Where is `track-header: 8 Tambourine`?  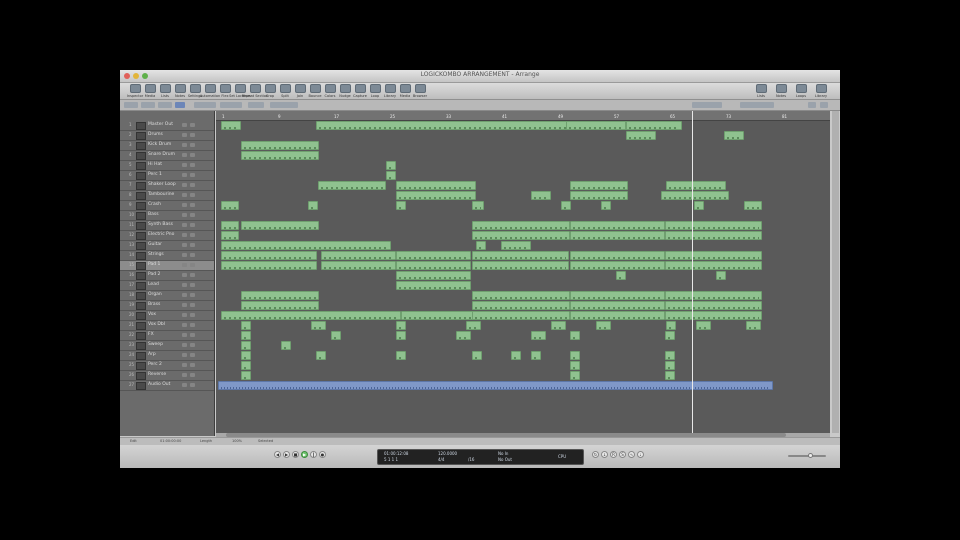
track-header: 8 Tambourine is located at coordinates (167, 196).